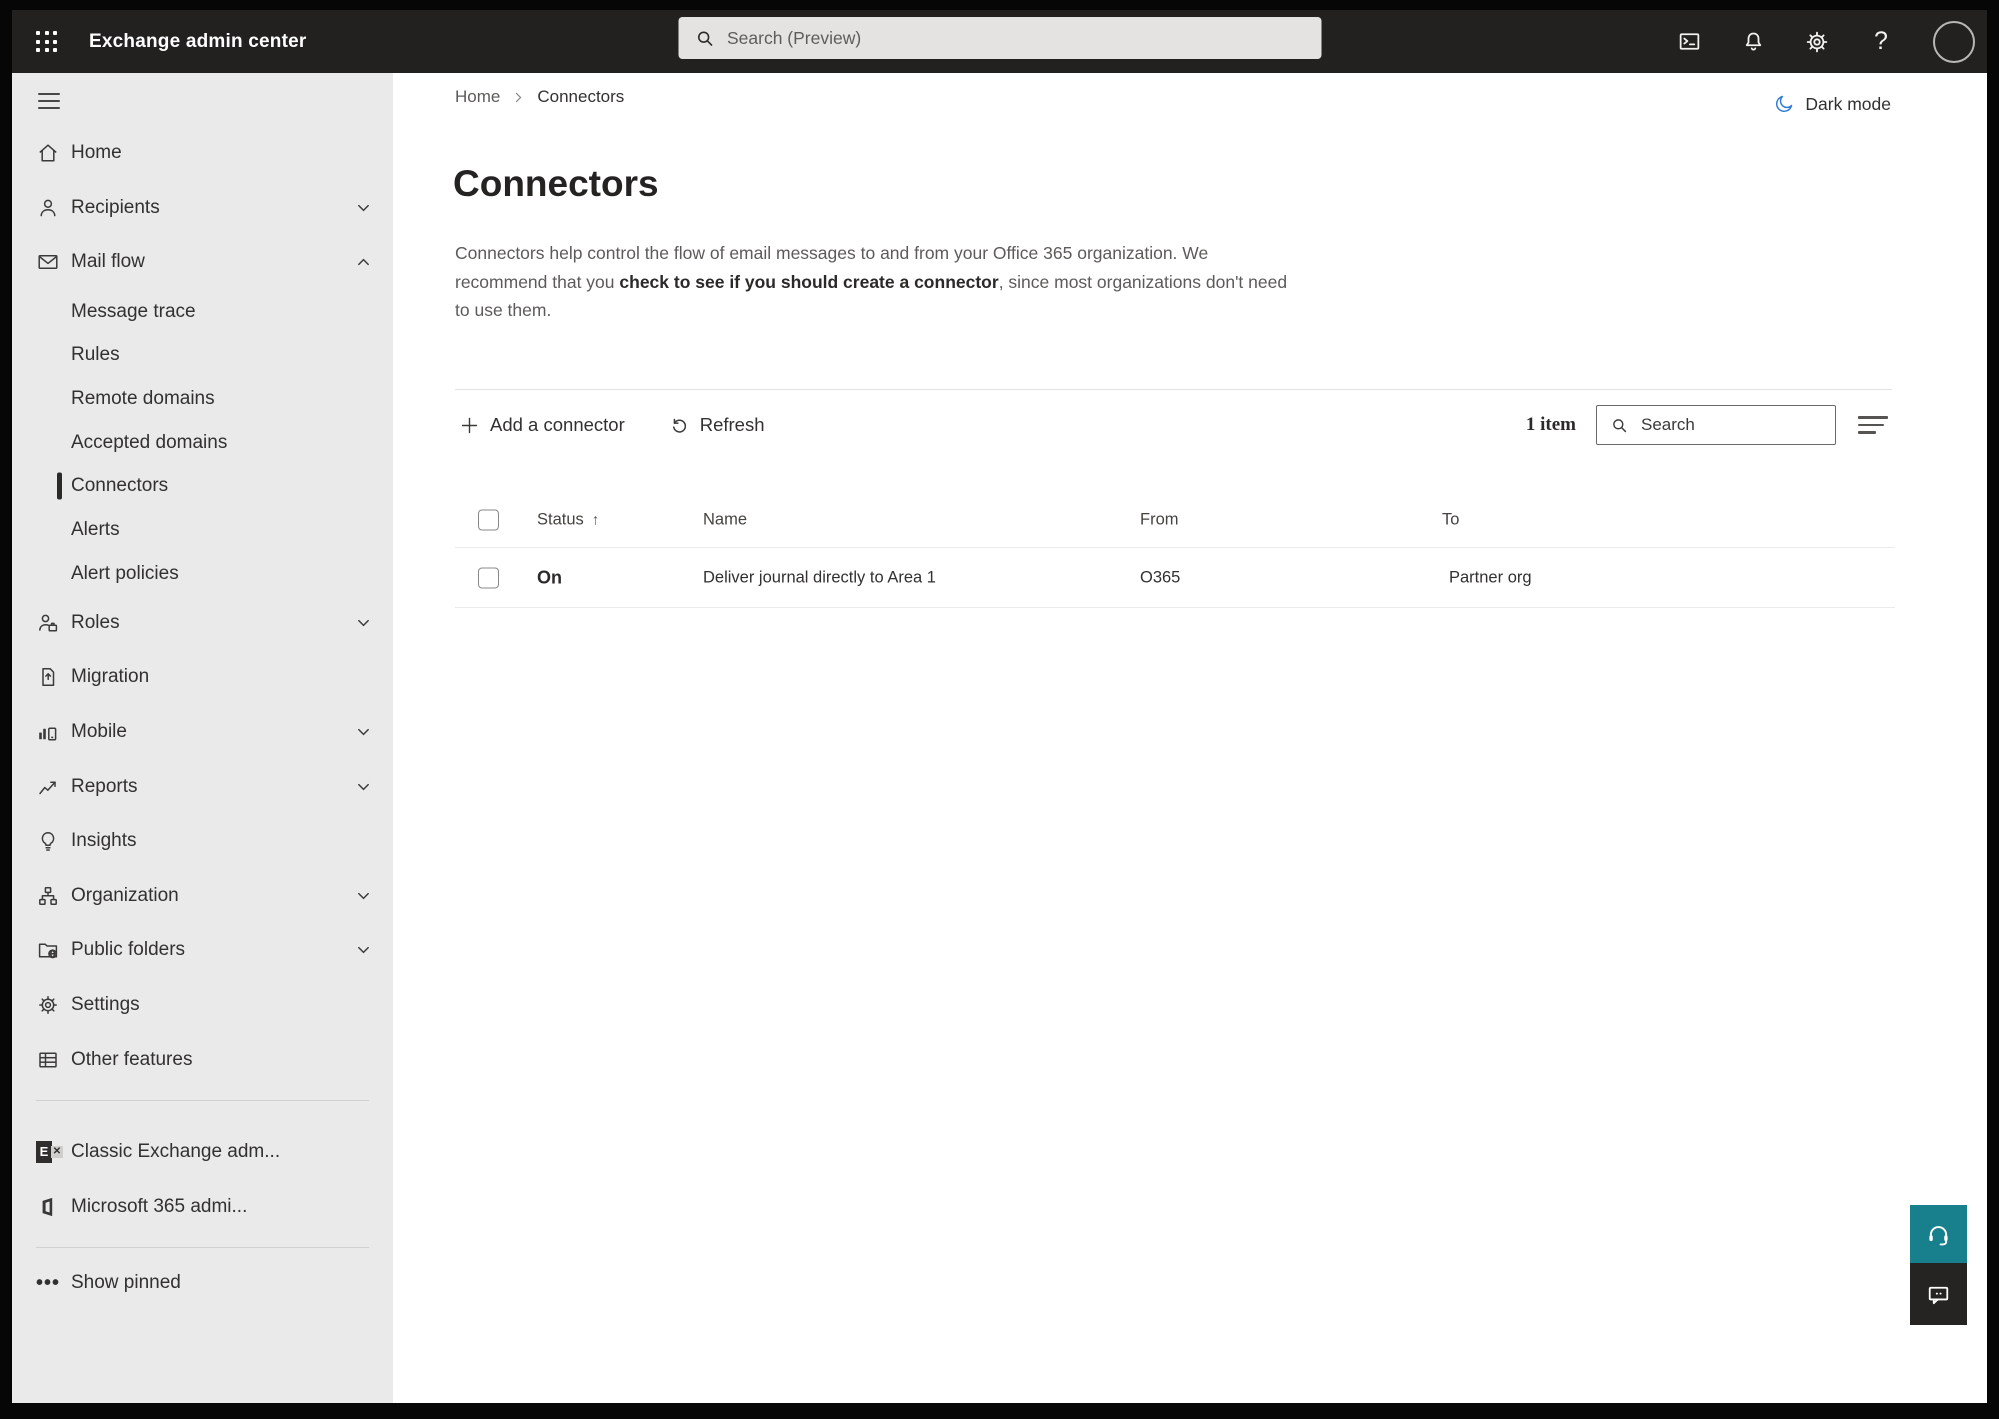  I want to click on column-header-from: From, so click(1159, 519).